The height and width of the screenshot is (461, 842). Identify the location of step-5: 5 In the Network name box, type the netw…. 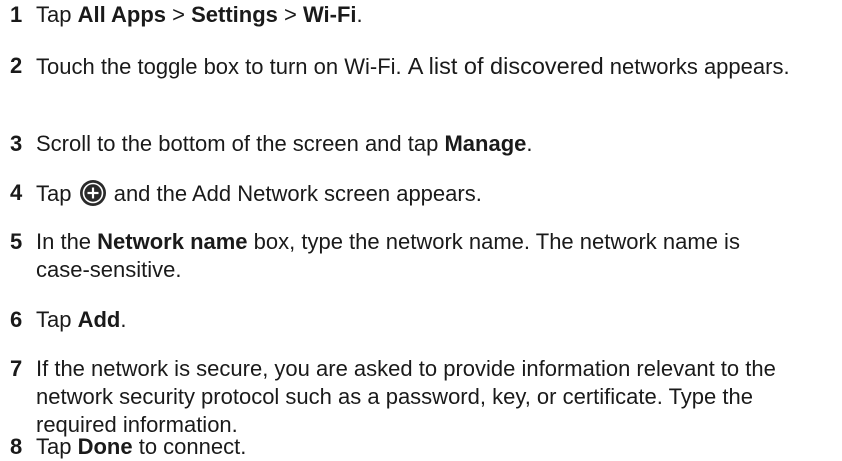
(403, 256).